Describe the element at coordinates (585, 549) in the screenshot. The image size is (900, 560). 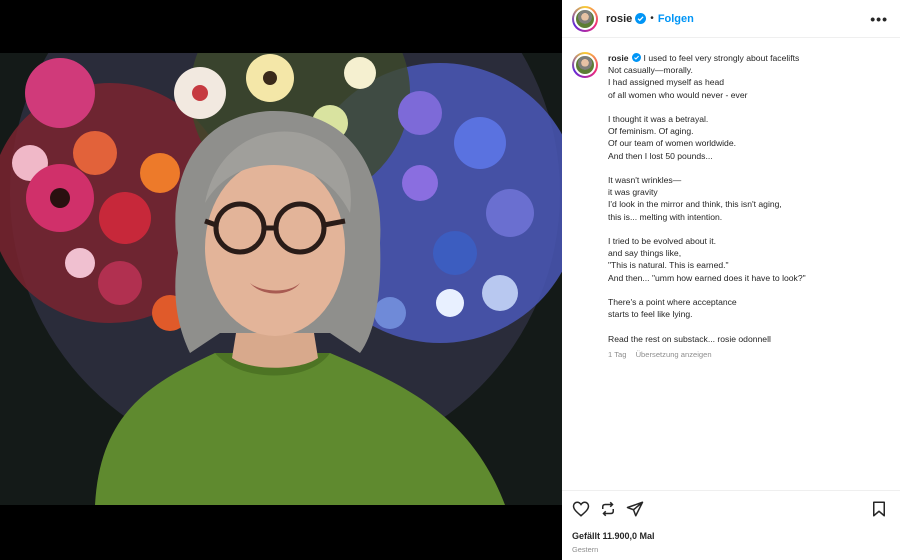
I see `post-date: Gestern` at that location.